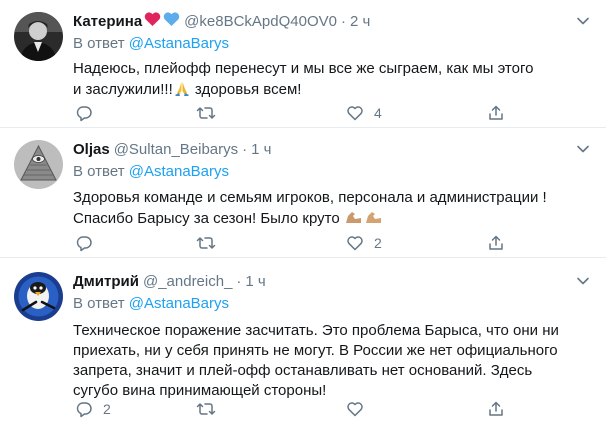 This screenshot has height=424, width=606. What do you see at coordinates (182, 91) in the screenshot?
I see `folded-hands-emoji` at bounding box center [182, 91].